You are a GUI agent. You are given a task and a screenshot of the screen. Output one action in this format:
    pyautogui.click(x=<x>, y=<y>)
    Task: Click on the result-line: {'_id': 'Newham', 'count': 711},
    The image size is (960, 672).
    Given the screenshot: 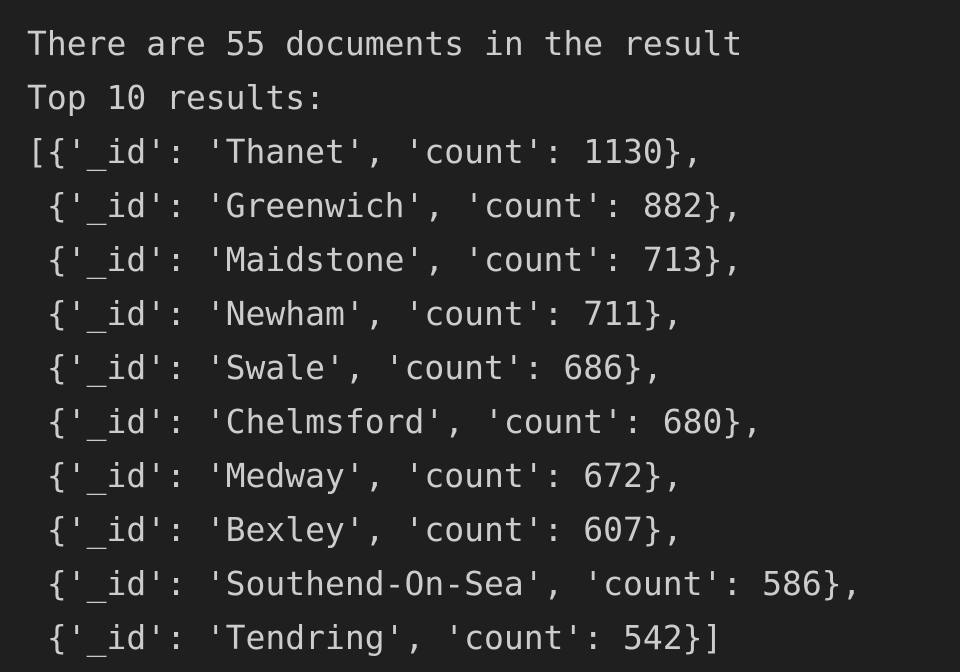 What is the action you would take?
    pyautogui.click(x=355, y=313)
    